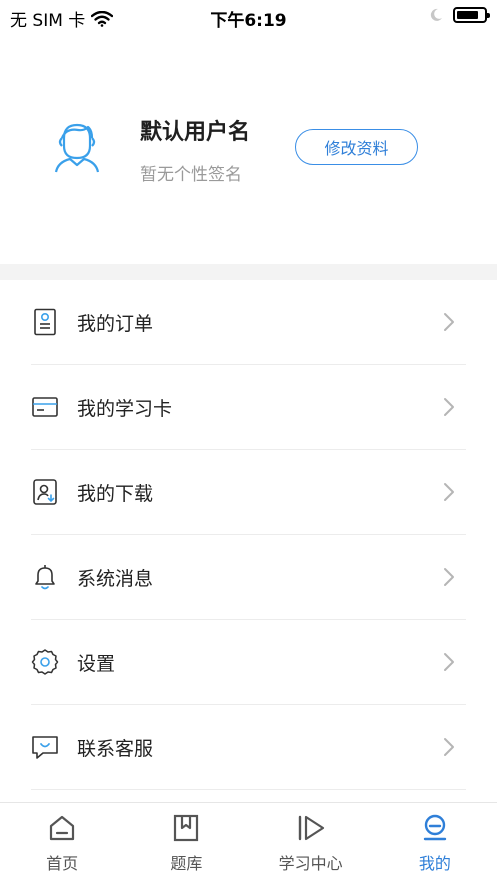  Describe the element at coordinates (311, 828) in the screenshot. I see `play-icon` at that location.